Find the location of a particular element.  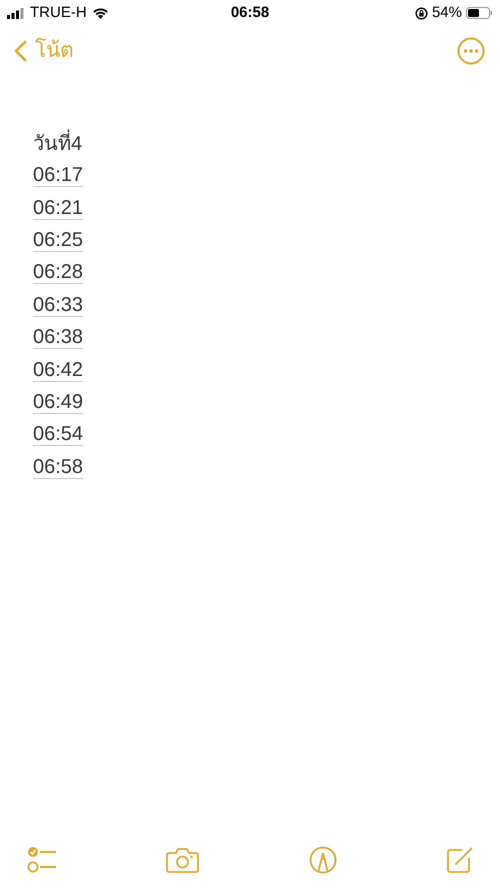

signal-icon is located at coordinates (16, 13).